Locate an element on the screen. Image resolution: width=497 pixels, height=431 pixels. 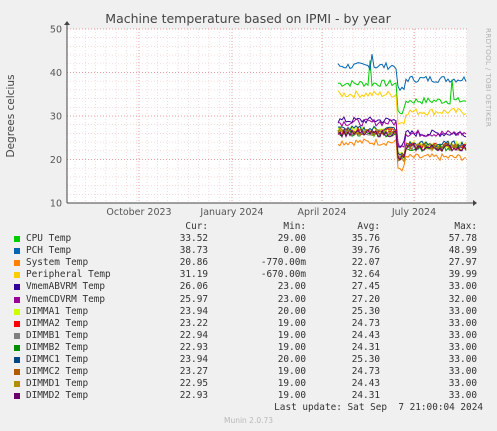
last-update: Last update: Sat Sep 7 21:00:04 2024 is located at coordinates (378, 407).